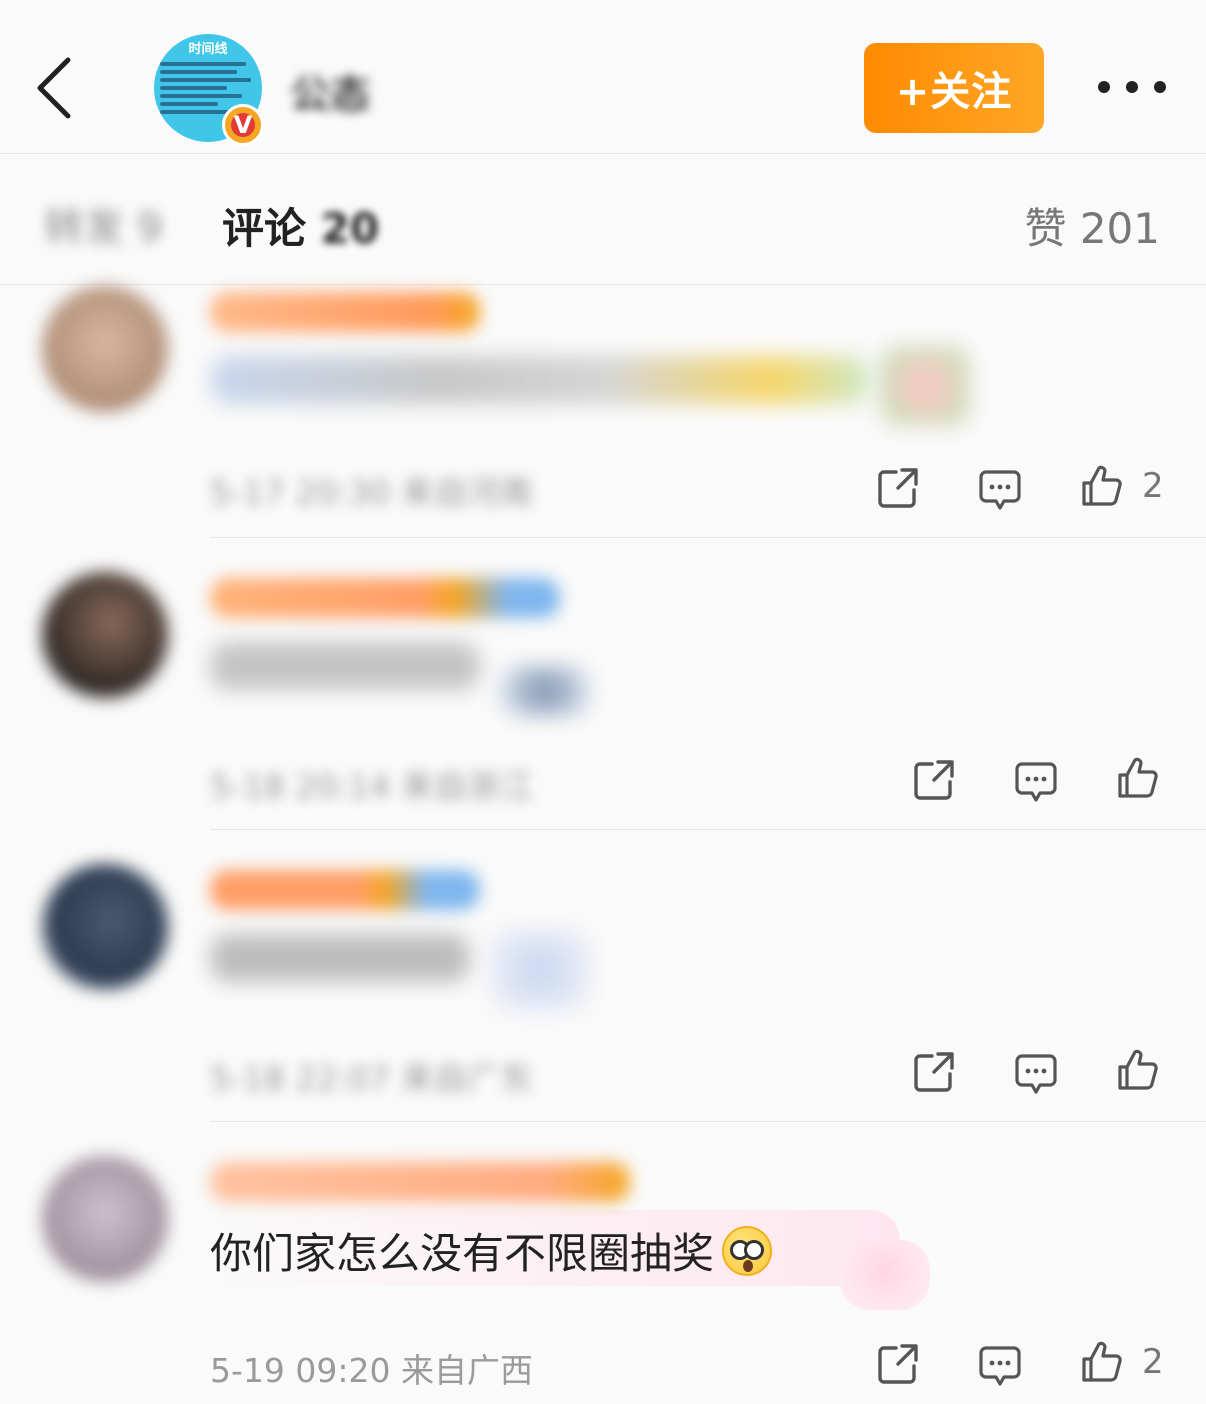  Describe the element at coordinates (954, 88) in the screenshot. I see `follow-button: +关注` at that location.